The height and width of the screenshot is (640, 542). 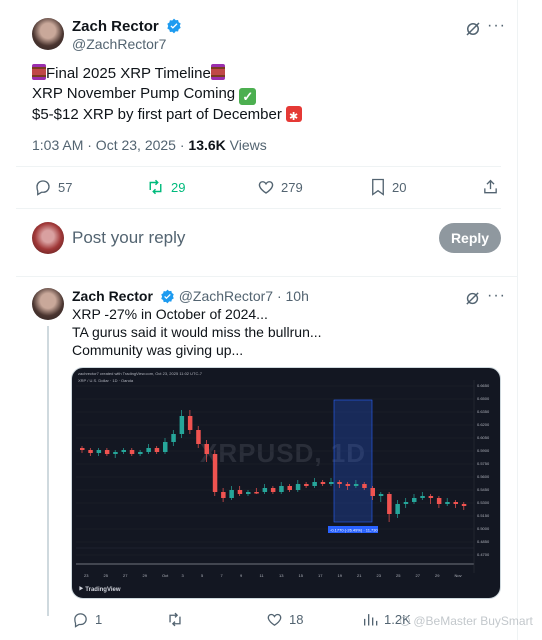 What do you see at coordinates (296, 619) in the screenshot?
I see `like-count: 18` at bounding box center [296, 619].